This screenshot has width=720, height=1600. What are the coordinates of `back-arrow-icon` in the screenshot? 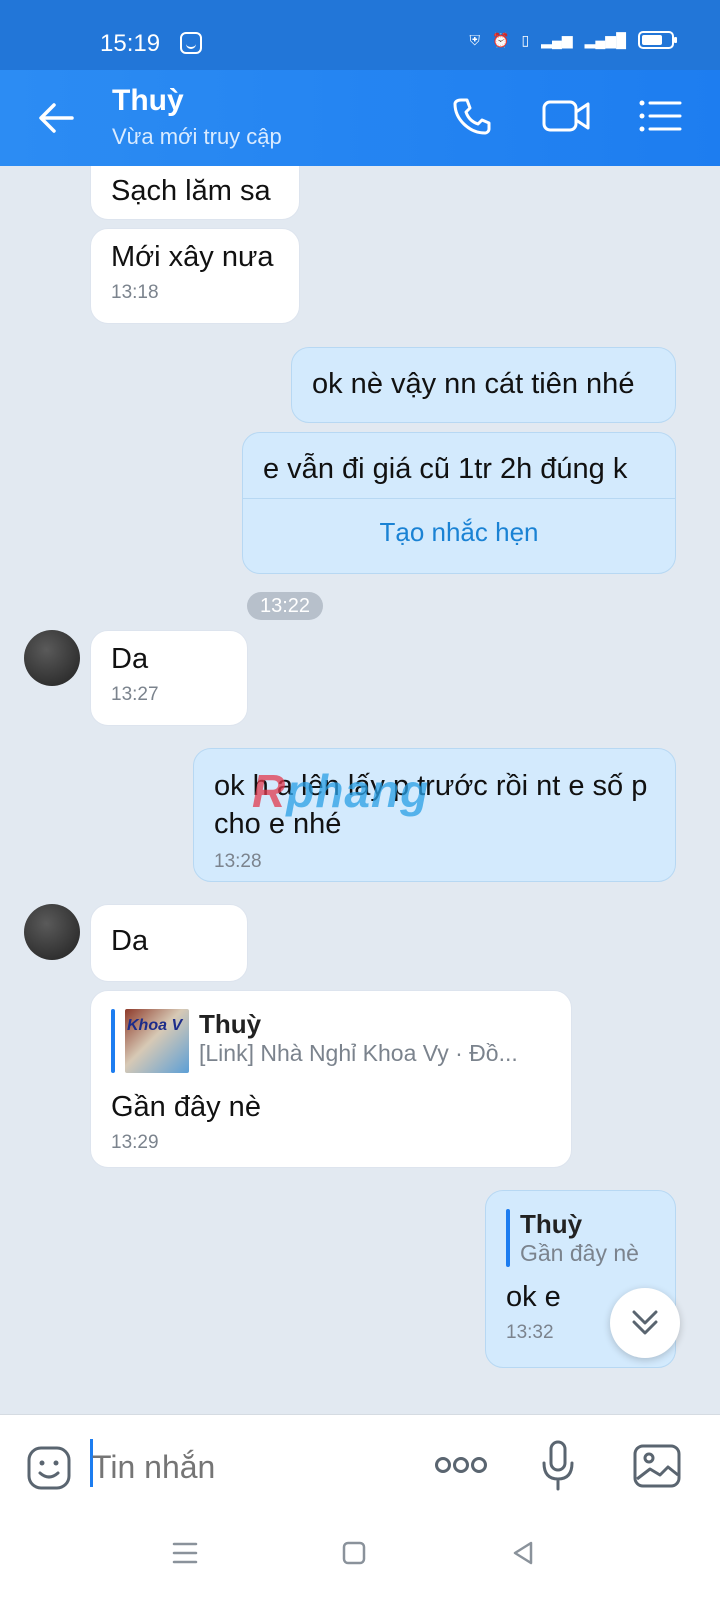 It's located at (56, 118).